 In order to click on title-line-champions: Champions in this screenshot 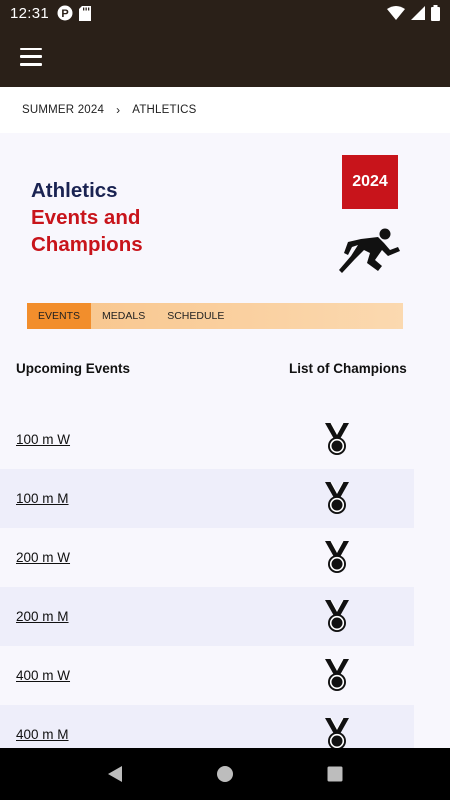, I will do `click(87, 244)`.